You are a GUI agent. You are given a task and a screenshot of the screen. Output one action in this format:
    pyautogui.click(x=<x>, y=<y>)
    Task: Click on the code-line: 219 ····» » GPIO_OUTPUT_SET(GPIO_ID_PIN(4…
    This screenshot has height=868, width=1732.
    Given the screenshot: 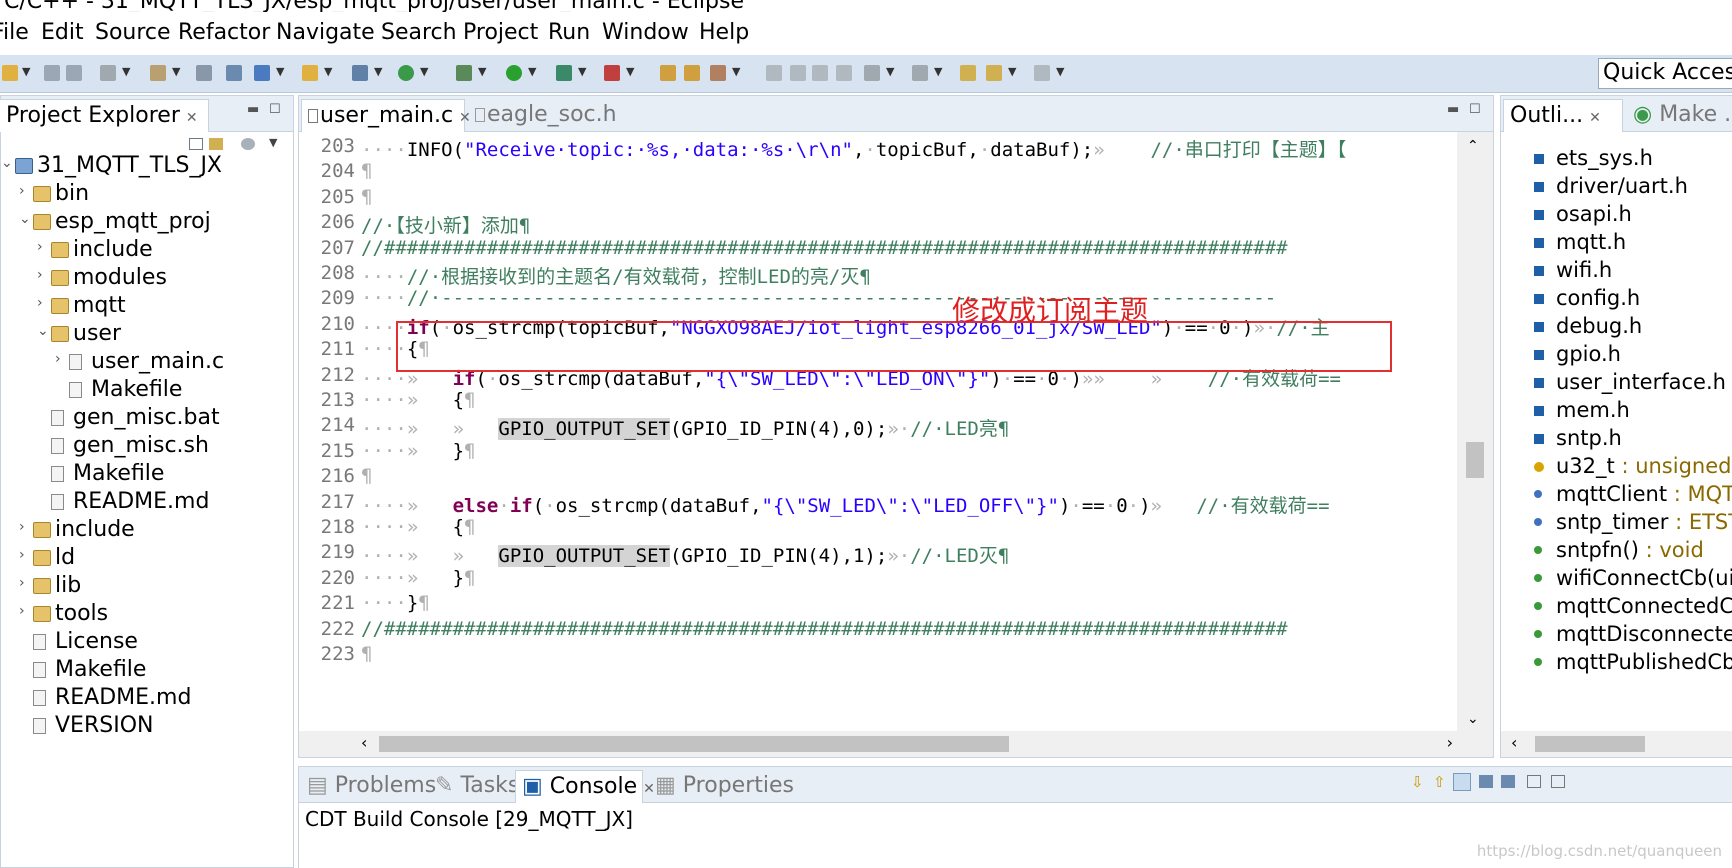 What is the action you would take?
    pyautogui.click(x=876, y=554)
    